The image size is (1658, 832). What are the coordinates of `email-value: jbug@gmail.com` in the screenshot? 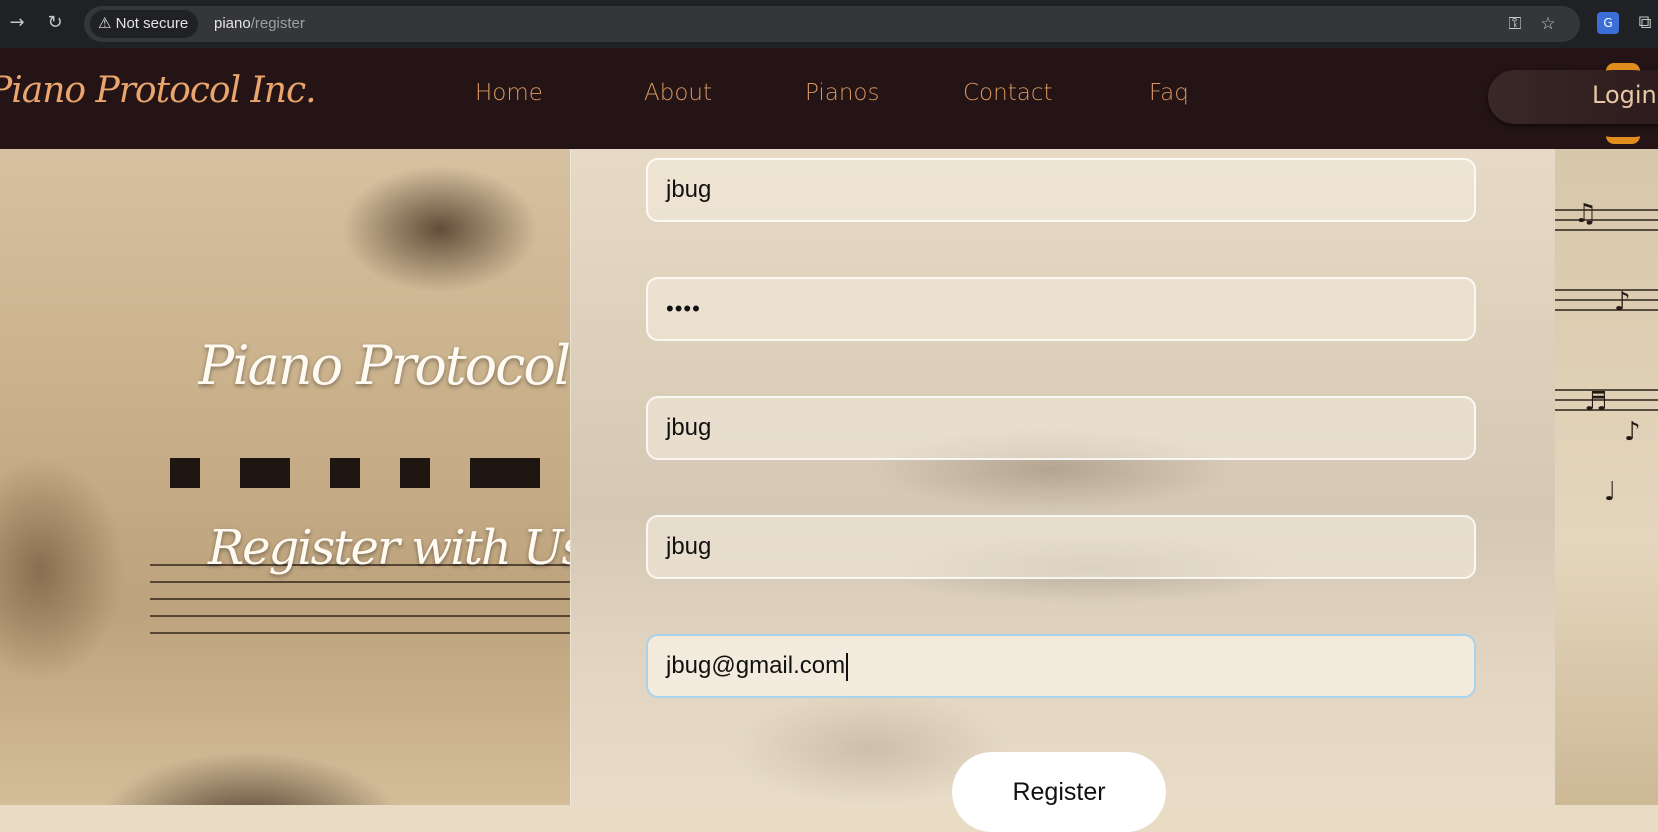 It's located at (756, 665).